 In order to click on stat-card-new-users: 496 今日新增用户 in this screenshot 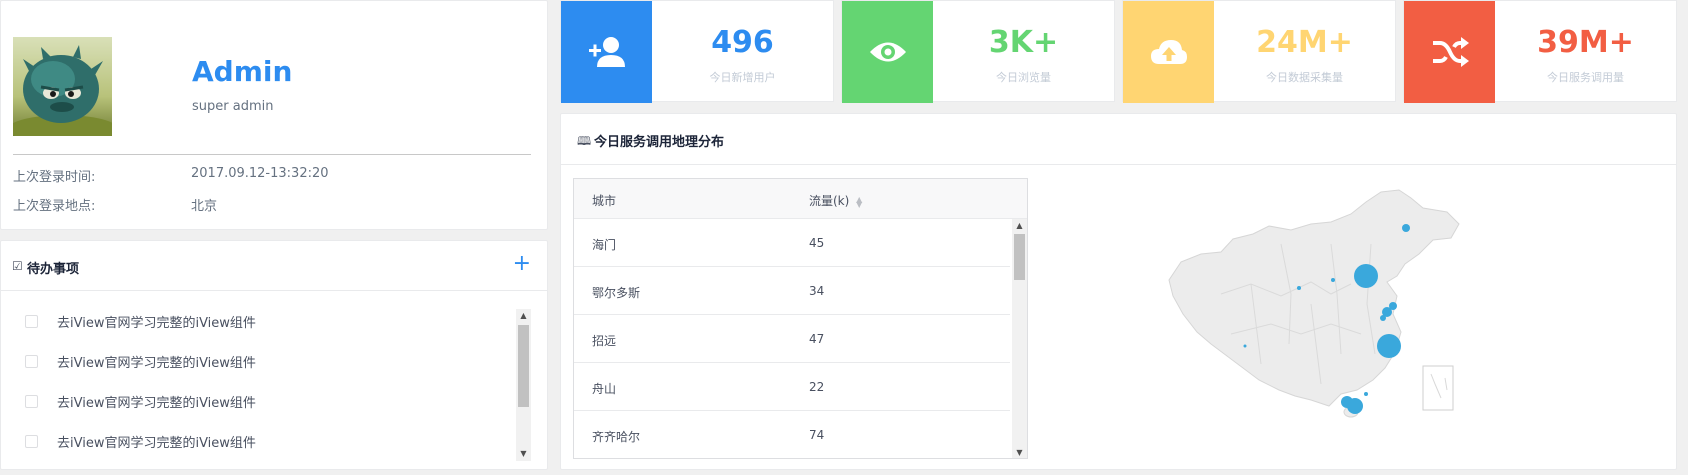, I will do `click(697, 51)`.